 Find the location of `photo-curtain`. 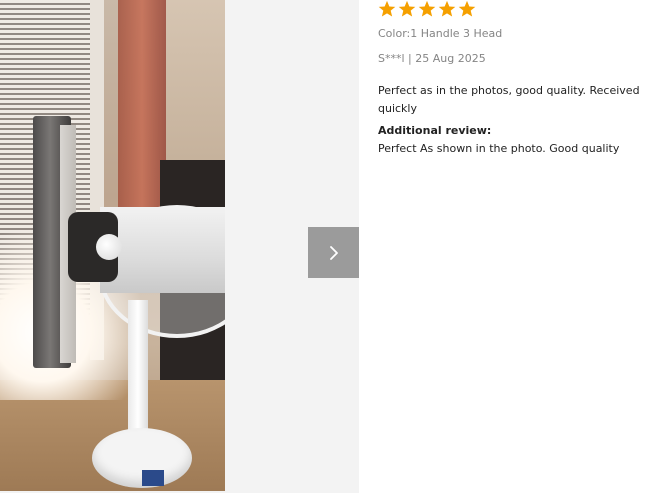

photo-curtain is located at coordinates (142, 110).